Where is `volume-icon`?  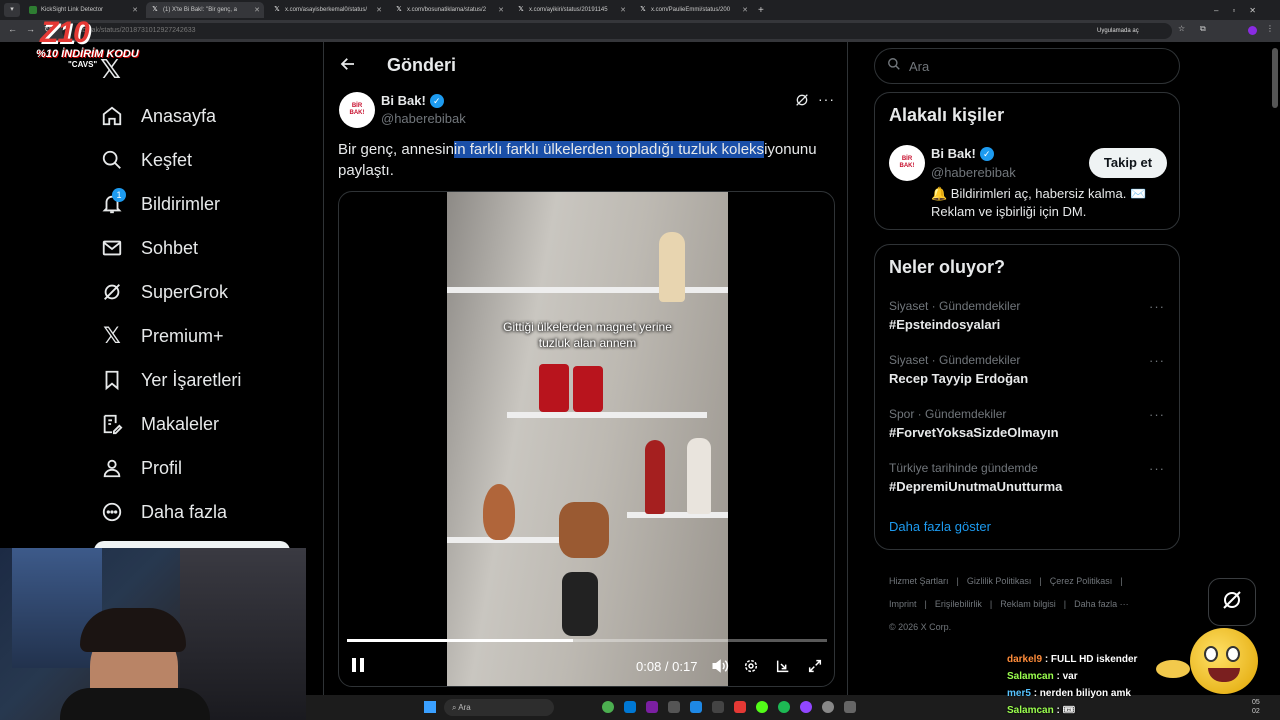 volume-icon is located at coordinates (720, 668).